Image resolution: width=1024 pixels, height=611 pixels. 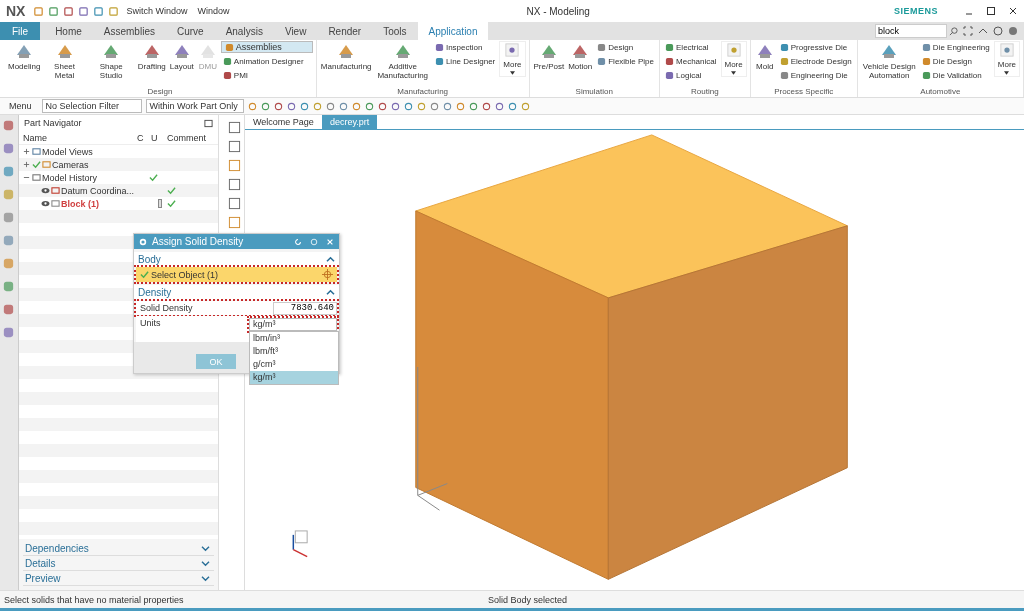 I want to click on ribbon-button: Design, so click(x=626, y=47).